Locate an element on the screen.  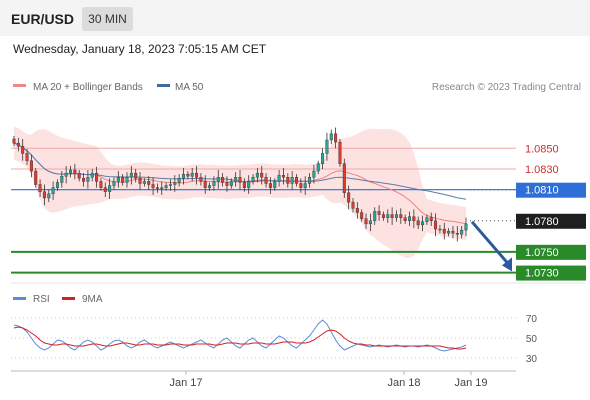
level-label-1.0750: 1.0750 is located at coordinates (542, 253).